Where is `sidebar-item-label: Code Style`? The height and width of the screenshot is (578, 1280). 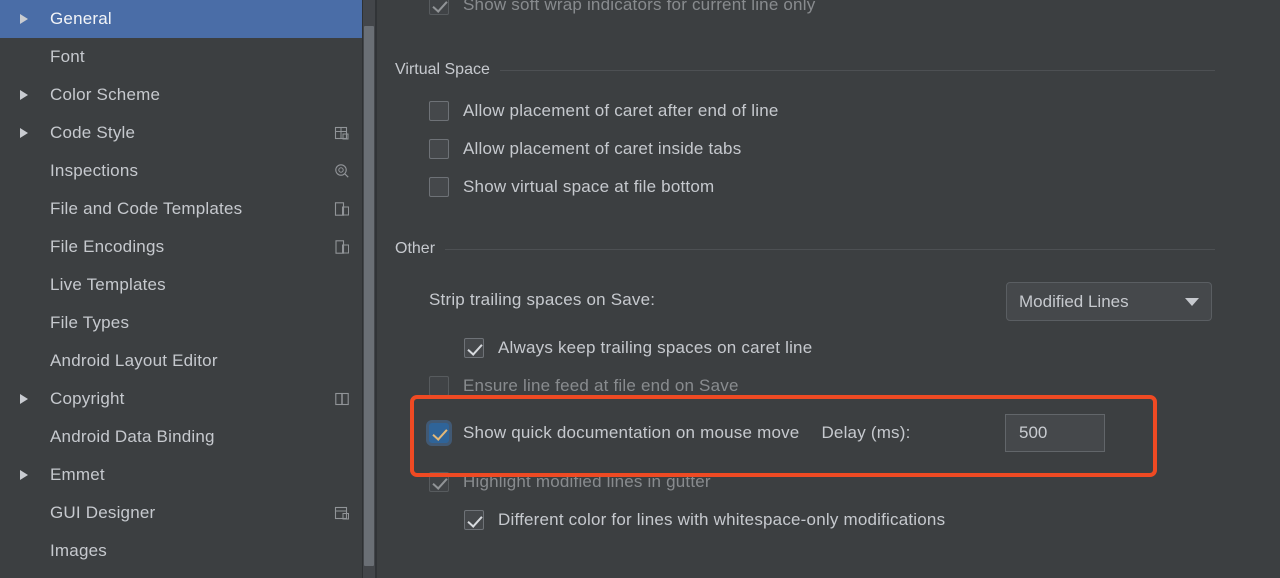 sidebar-item-label: Code Style is located at coordinates (93, 132).